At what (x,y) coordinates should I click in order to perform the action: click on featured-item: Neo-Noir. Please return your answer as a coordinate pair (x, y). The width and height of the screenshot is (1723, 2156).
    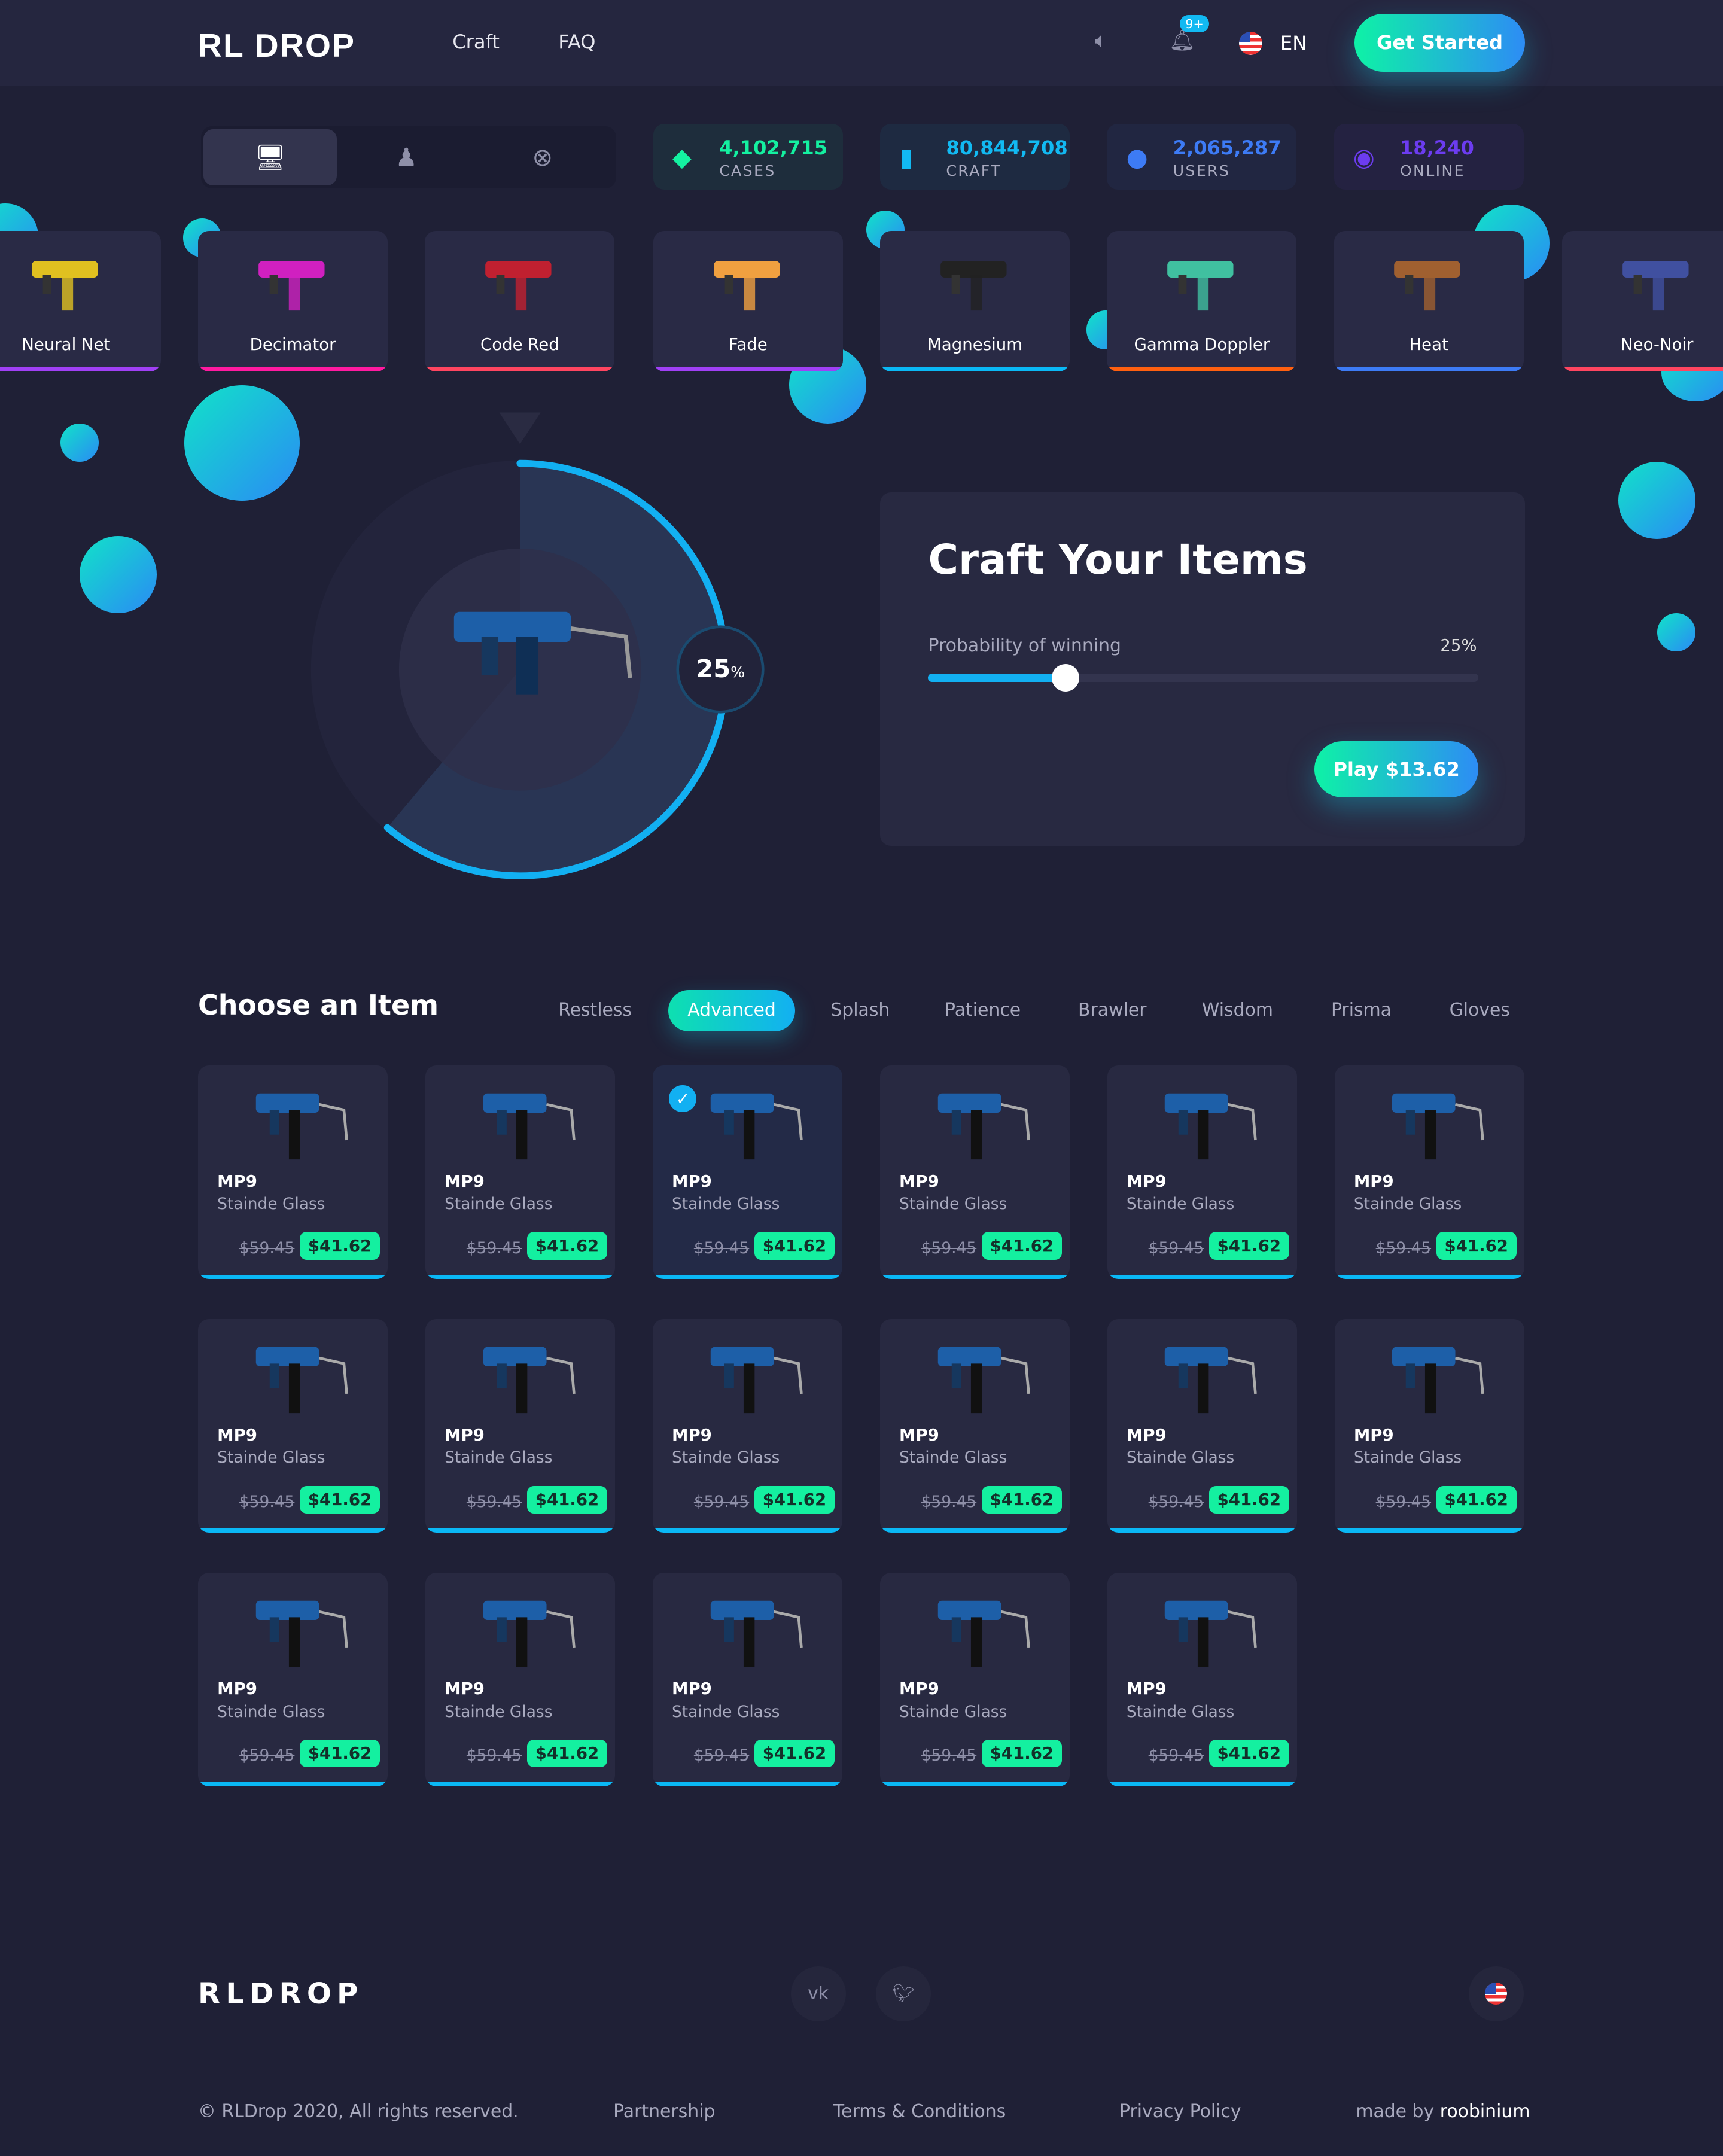
    Looking at the image, I should click on (1642, 301).